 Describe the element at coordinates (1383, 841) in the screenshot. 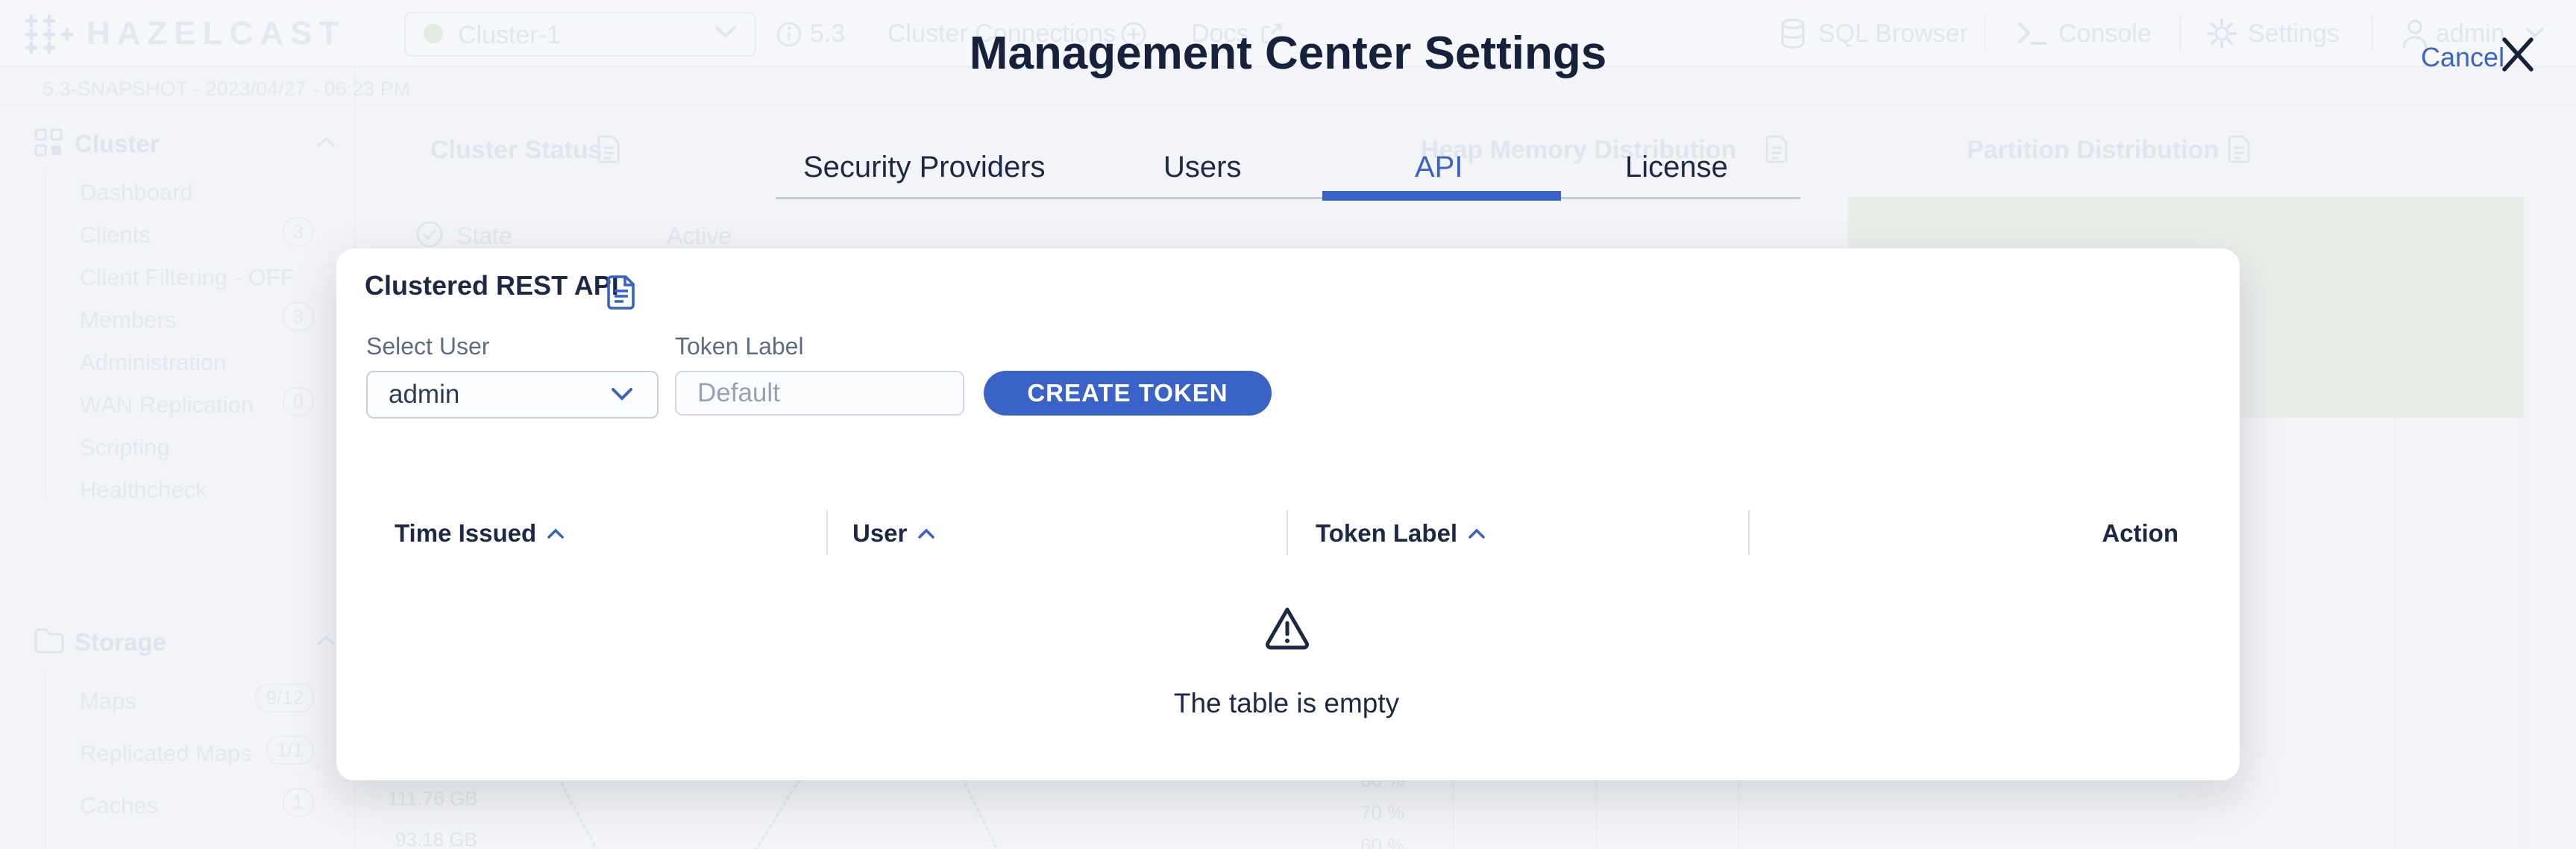

I see `axis-label: 60 %` at that location.